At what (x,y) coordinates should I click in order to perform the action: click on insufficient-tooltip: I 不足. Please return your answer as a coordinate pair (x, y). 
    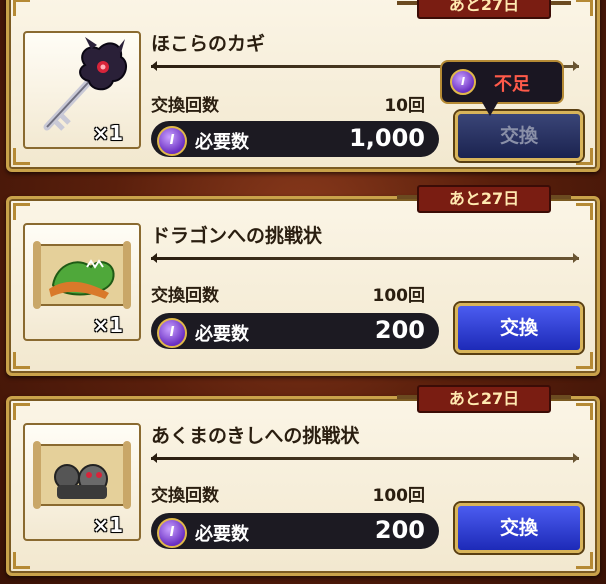
    Looking at the image, I should click on (502, 88).